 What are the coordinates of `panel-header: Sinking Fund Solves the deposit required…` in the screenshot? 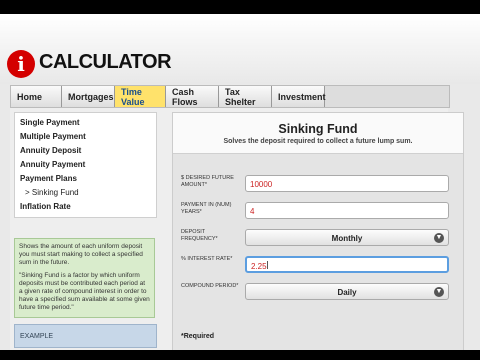 It's located at (318, 133).